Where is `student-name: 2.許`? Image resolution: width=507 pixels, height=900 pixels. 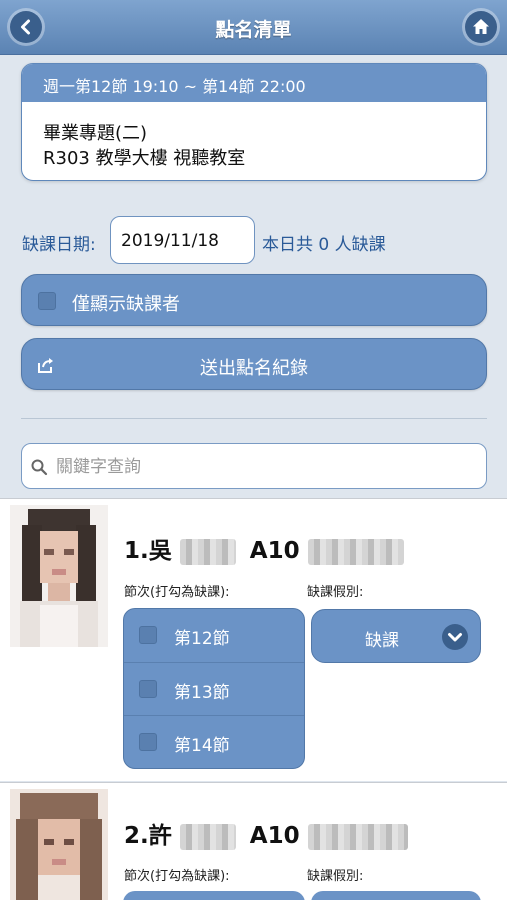 student-name: 2.許 is located at coordinates (148, 836).